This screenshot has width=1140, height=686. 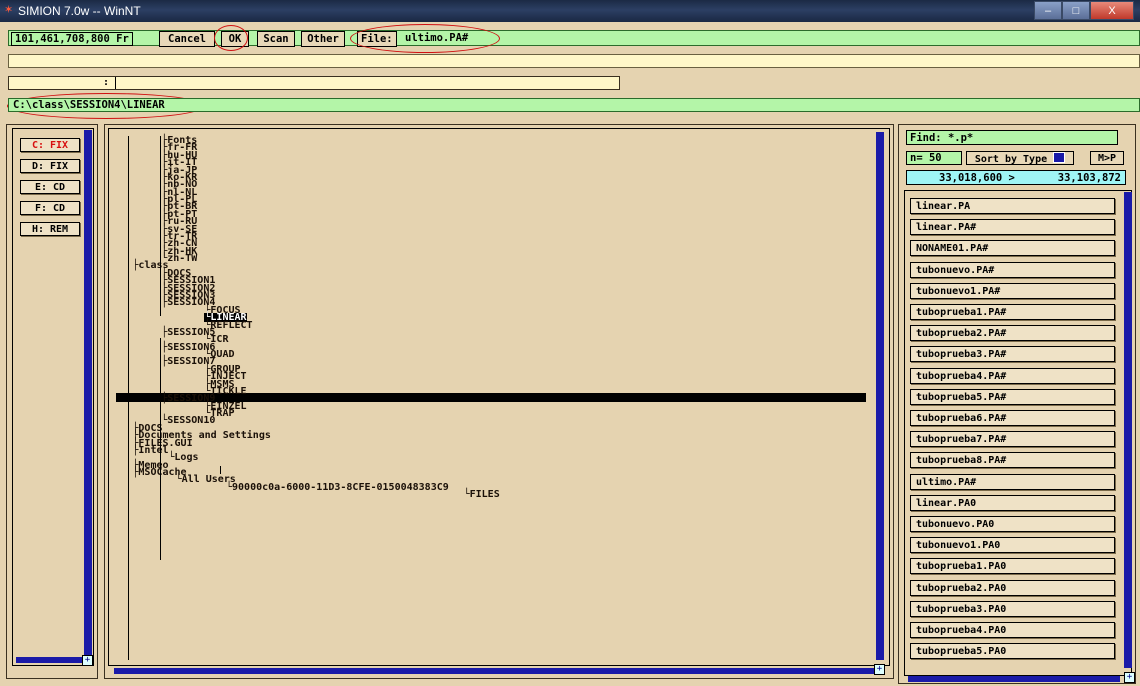 What do you see at coordinates (977, 178) in the screenshot?
I see `range-from: 33,018,600 >` at bounding box center [977, 178].